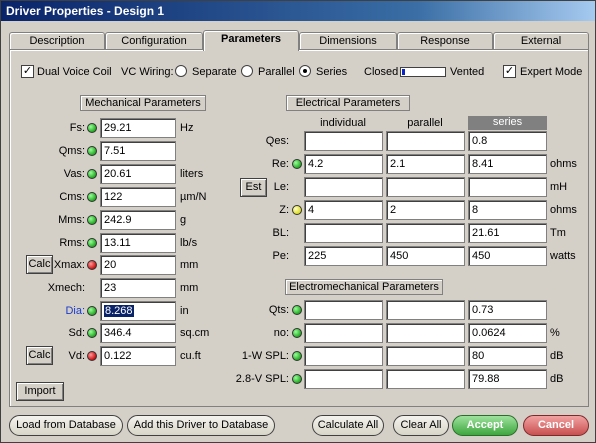 The width and height of the screenshot is (596, 443). I want to click on electrical-label-z: Z:, so click(284, 210).